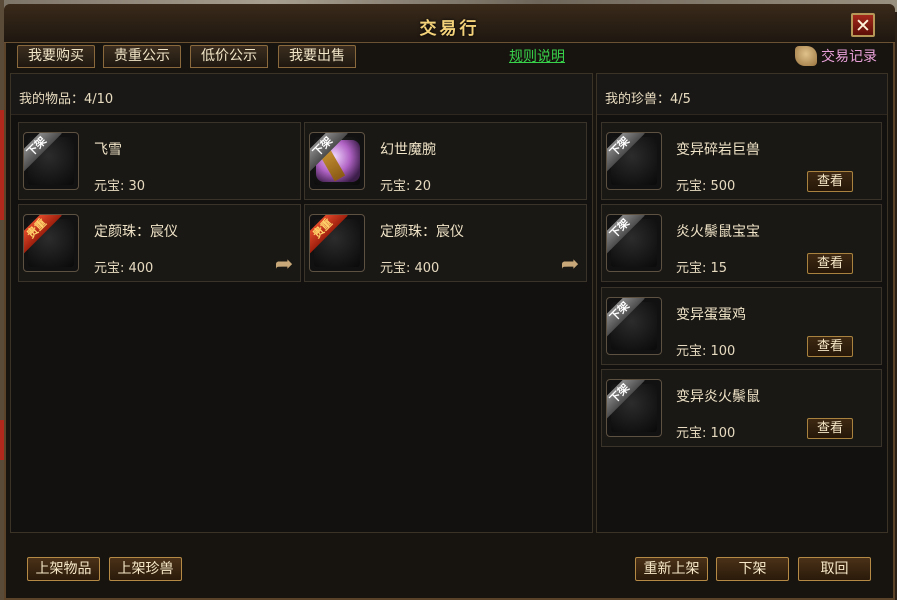  What do you see at coordinates (142, 56) in the screenshot?
I see `tab-valuable-notice: 贵重公示` at bounding box center [142, 56].